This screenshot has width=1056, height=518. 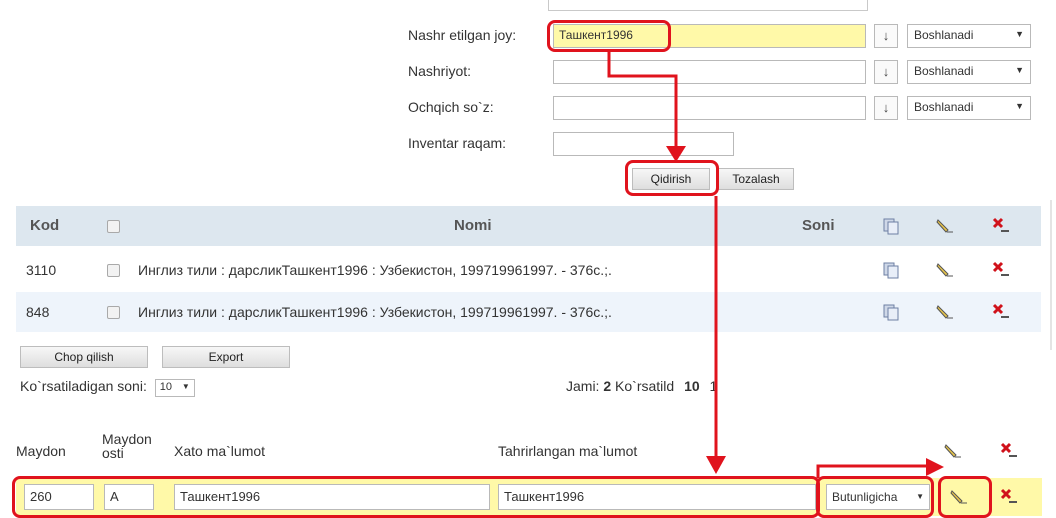 What do you see at coordinates (873, 471) in the screenshot?
I see `arrow-to-save` at bounding box center [873, 471].